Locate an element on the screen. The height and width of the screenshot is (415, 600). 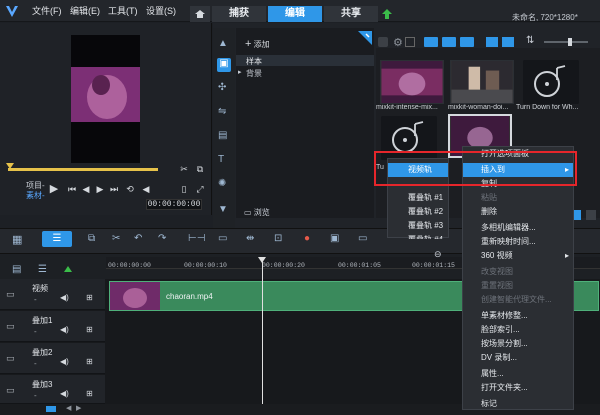
list-view-icon is located at coordinates (492, 42).